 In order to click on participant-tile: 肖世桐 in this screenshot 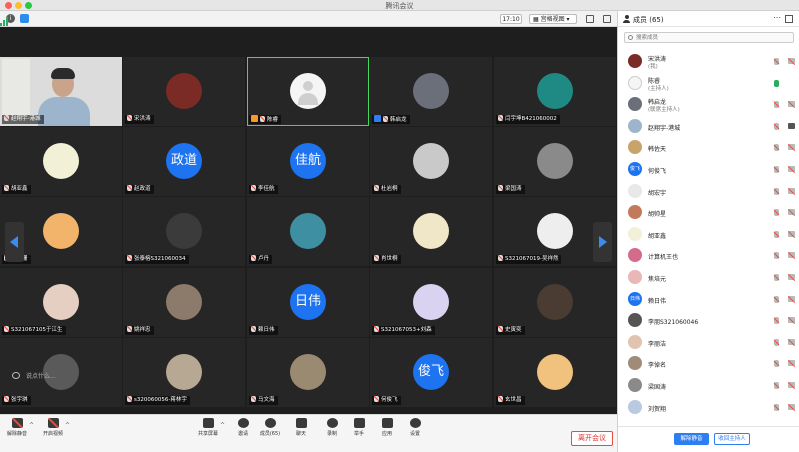, I will do `click(431, 231)`.